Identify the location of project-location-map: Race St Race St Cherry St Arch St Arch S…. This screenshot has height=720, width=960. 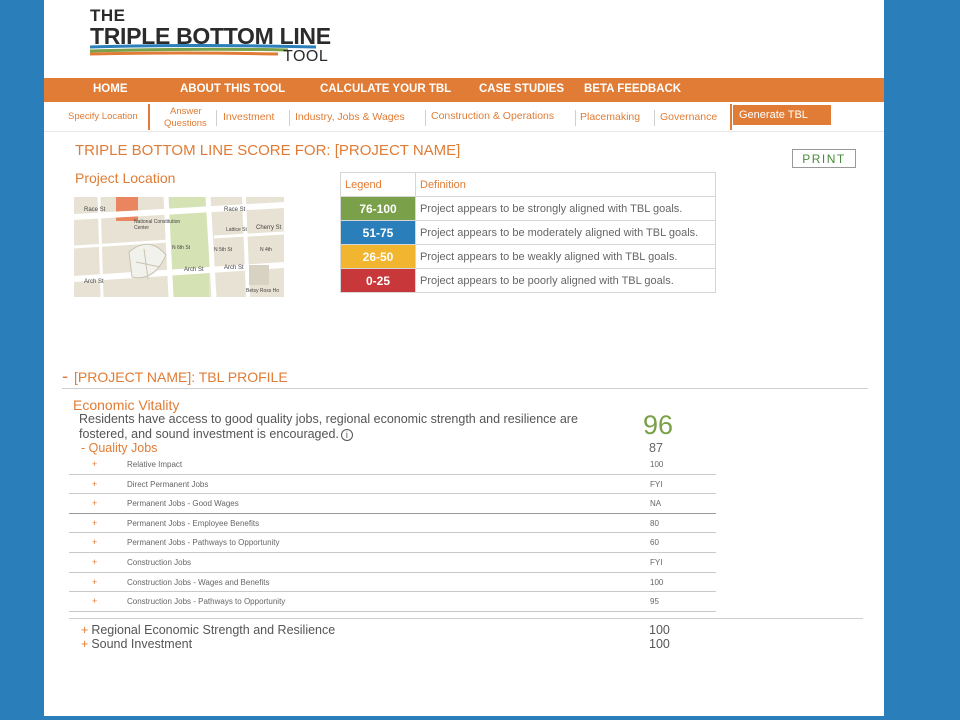
(179, 247).